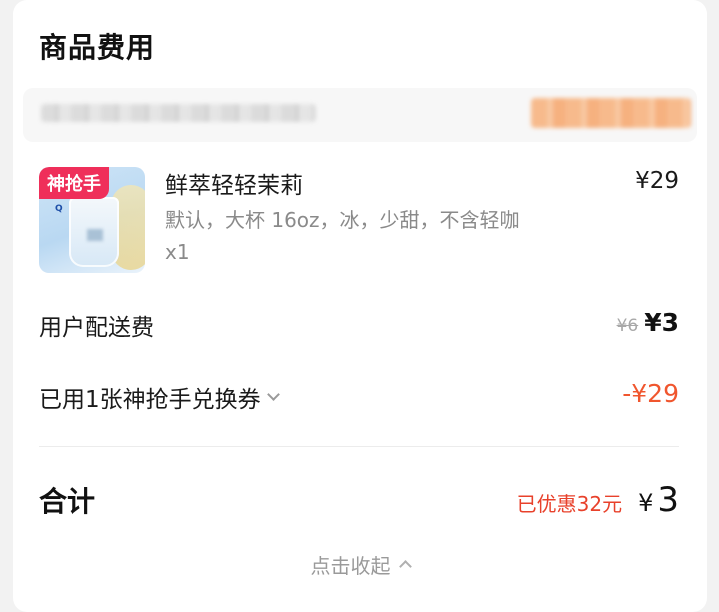 This screenshot has width=719, height=612. Describe the element at coordinates (95, 235) in the screenshot. I see `redacted-logo` at that location.